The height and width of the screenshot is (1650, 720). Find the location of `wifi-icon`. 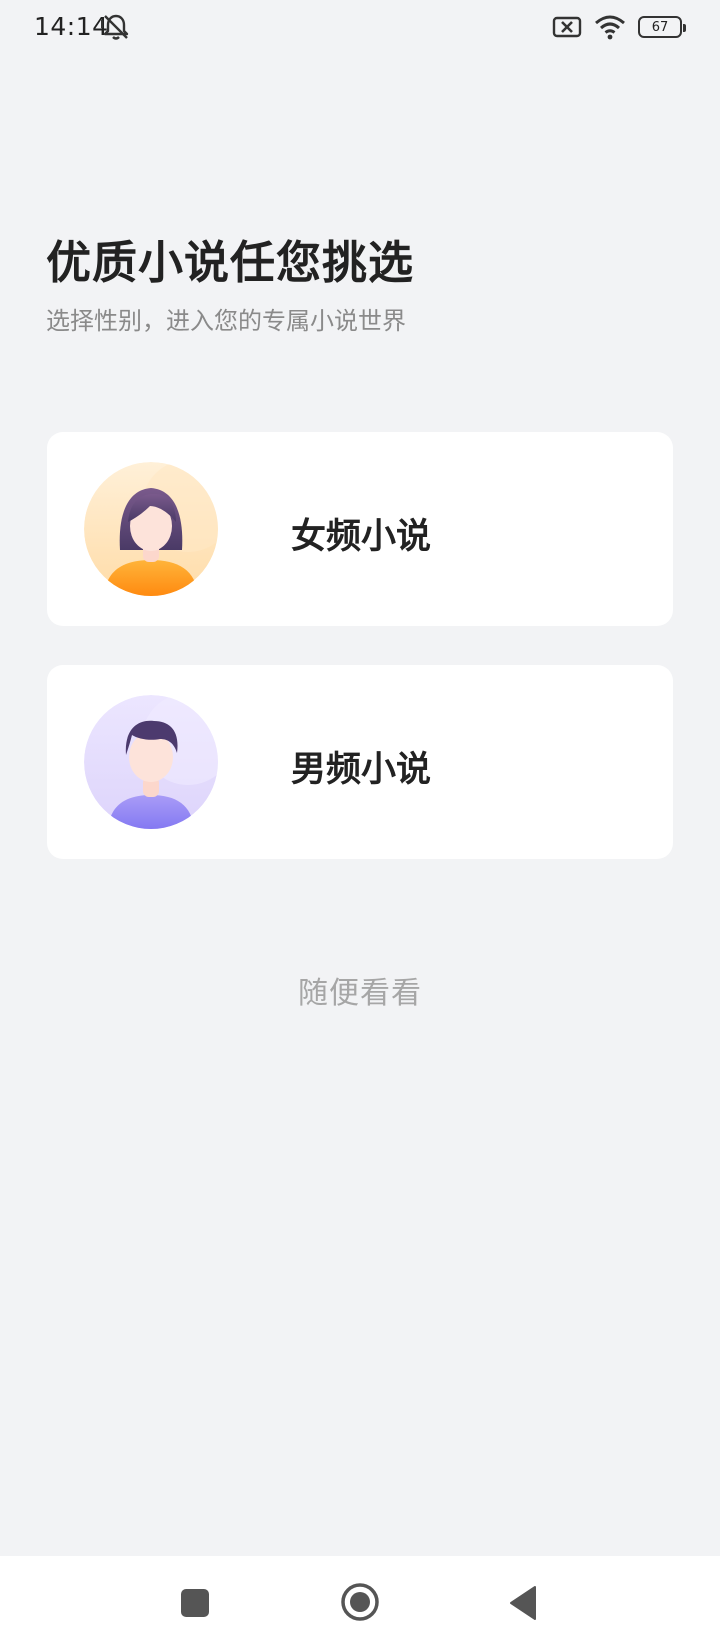

wifi-icon is located at coordinates (610, 27).